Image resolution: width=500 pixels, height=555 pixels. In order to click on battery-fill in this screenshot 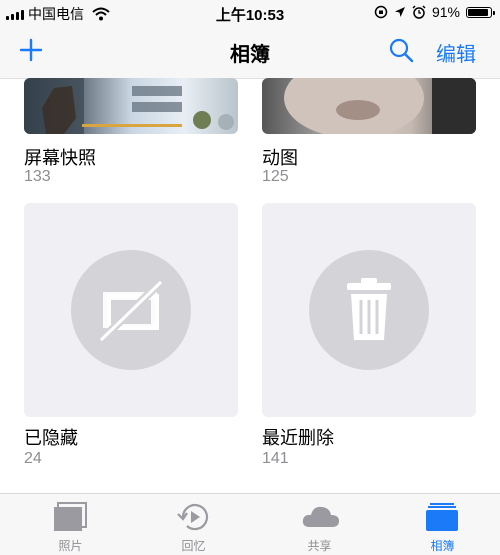, I will do `click(478, 12)`.